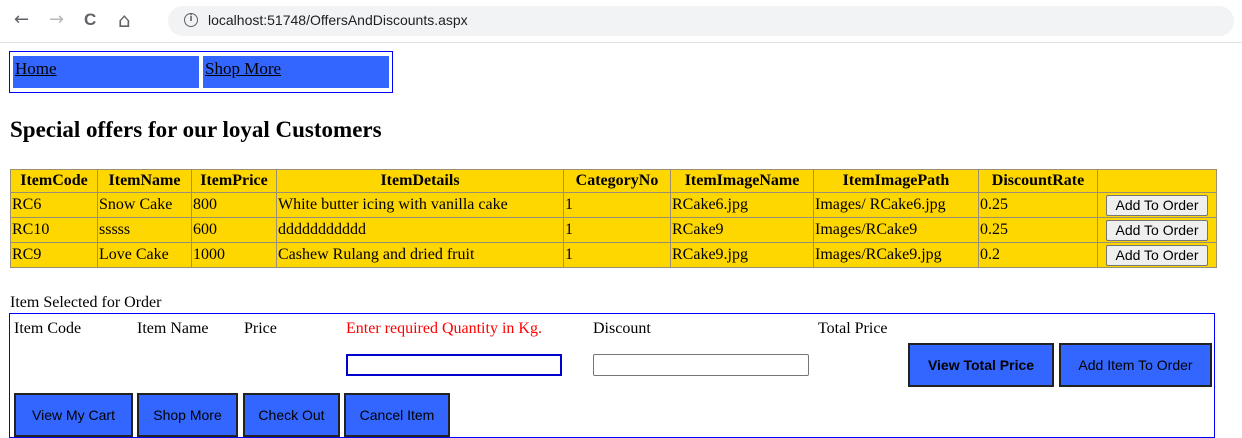 This screenshot has height=438, width=1242. What do you see at coordinates (420, 230) in the screenshot?
I see `cell-item-details: ddddddddddd` at bounding box center [420, 230].